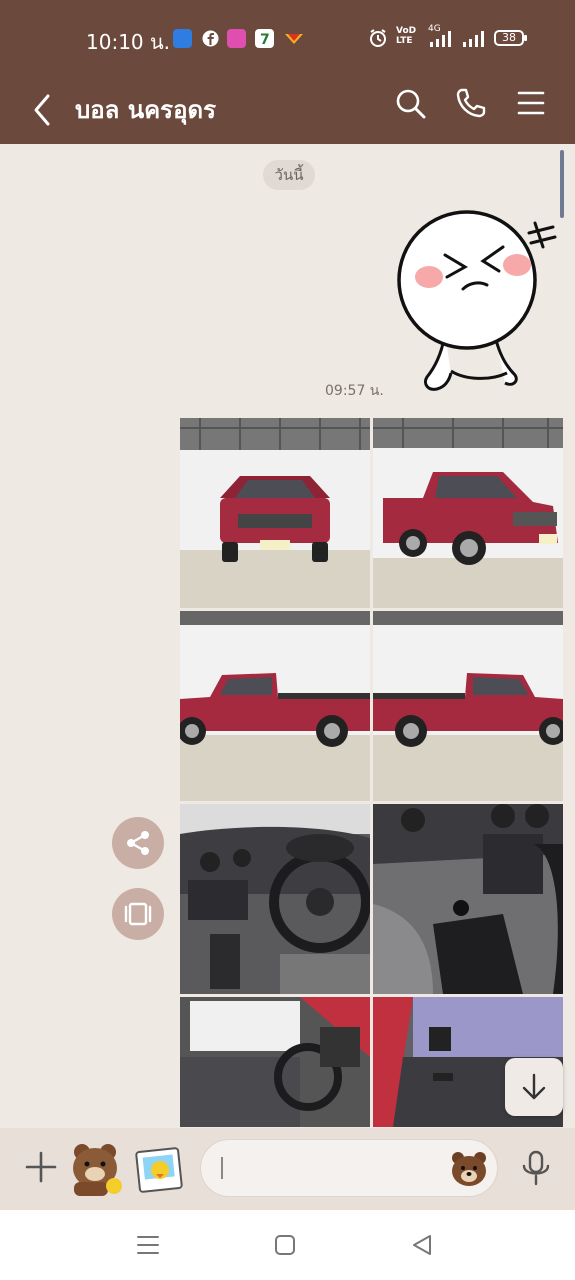  Describe the element at coordinates (531, 105) in the screenshot. I see `menu-icon` at that location.